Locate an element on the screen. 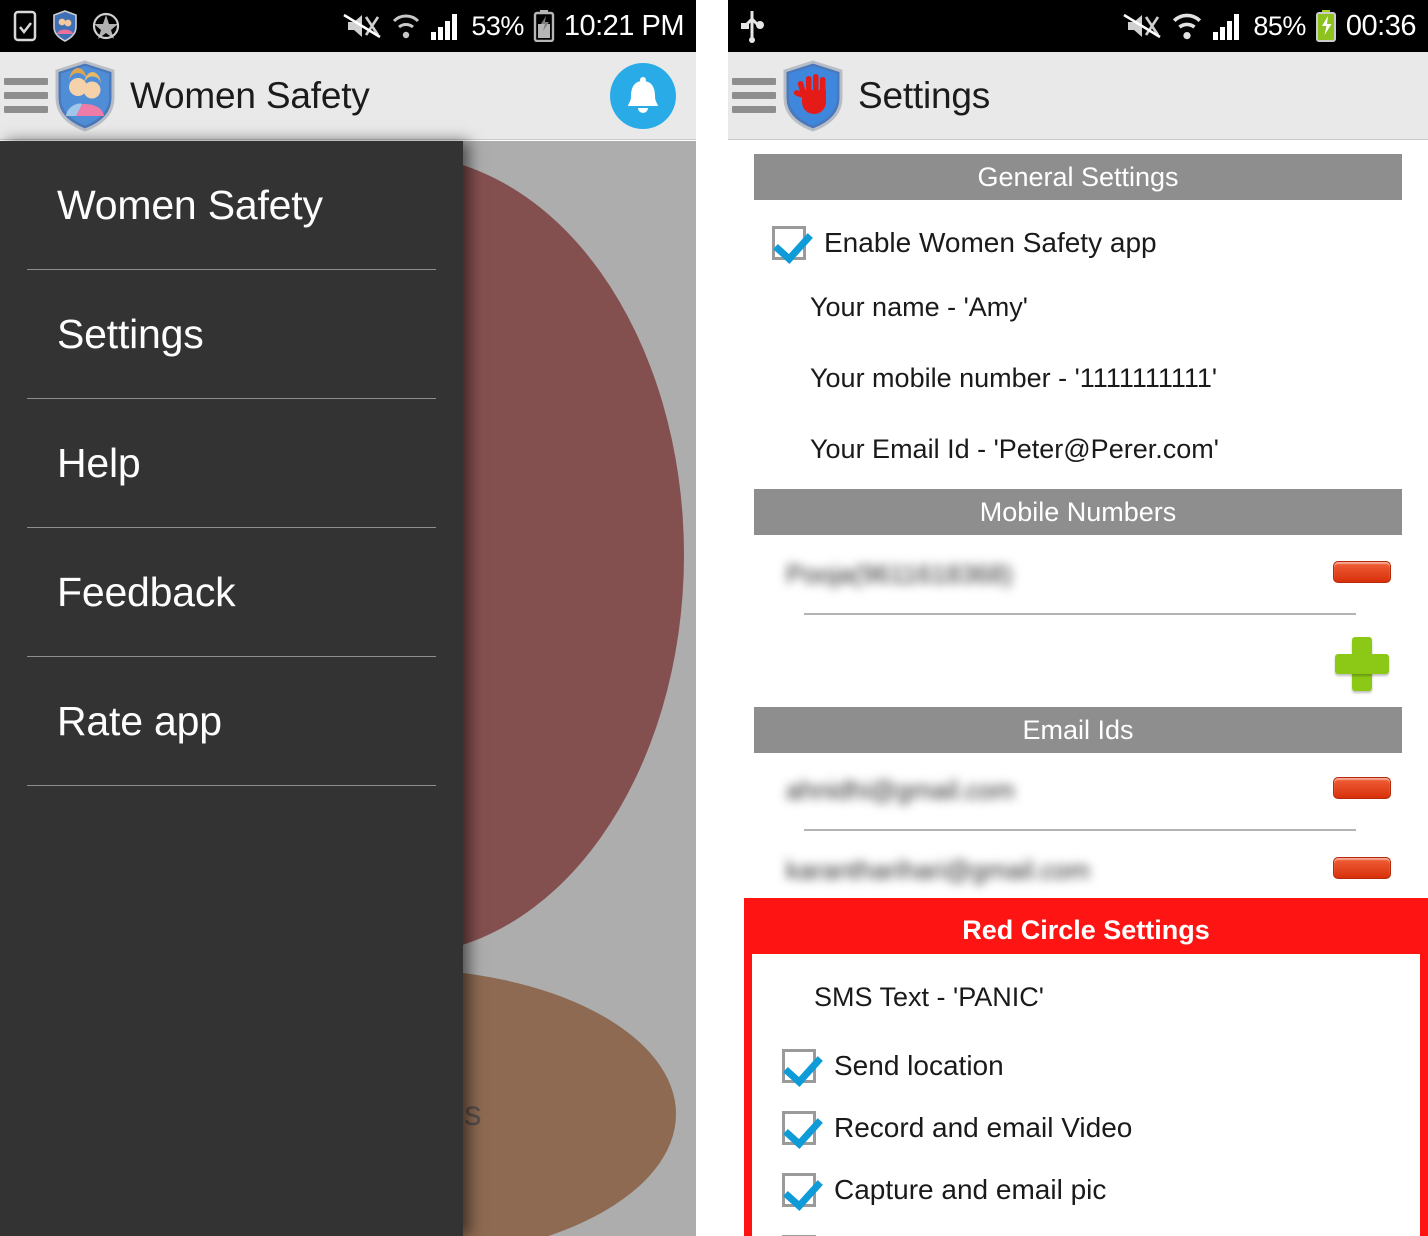 The width and height of the screenshot is (1428, 1236). section-header-label: Red Circle Settings is located at coordinates (1086, 929).